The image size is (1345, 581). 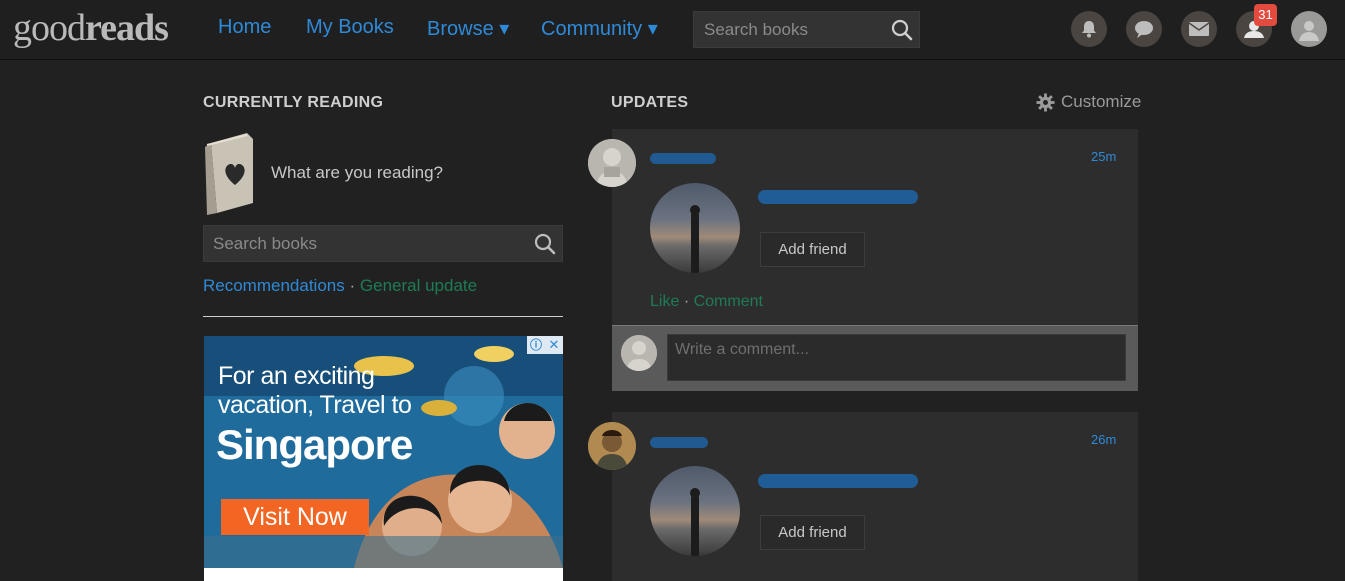 I want to click on ad-tagline: For an exciting vacation, Travel to, so click(x=315, y=391).